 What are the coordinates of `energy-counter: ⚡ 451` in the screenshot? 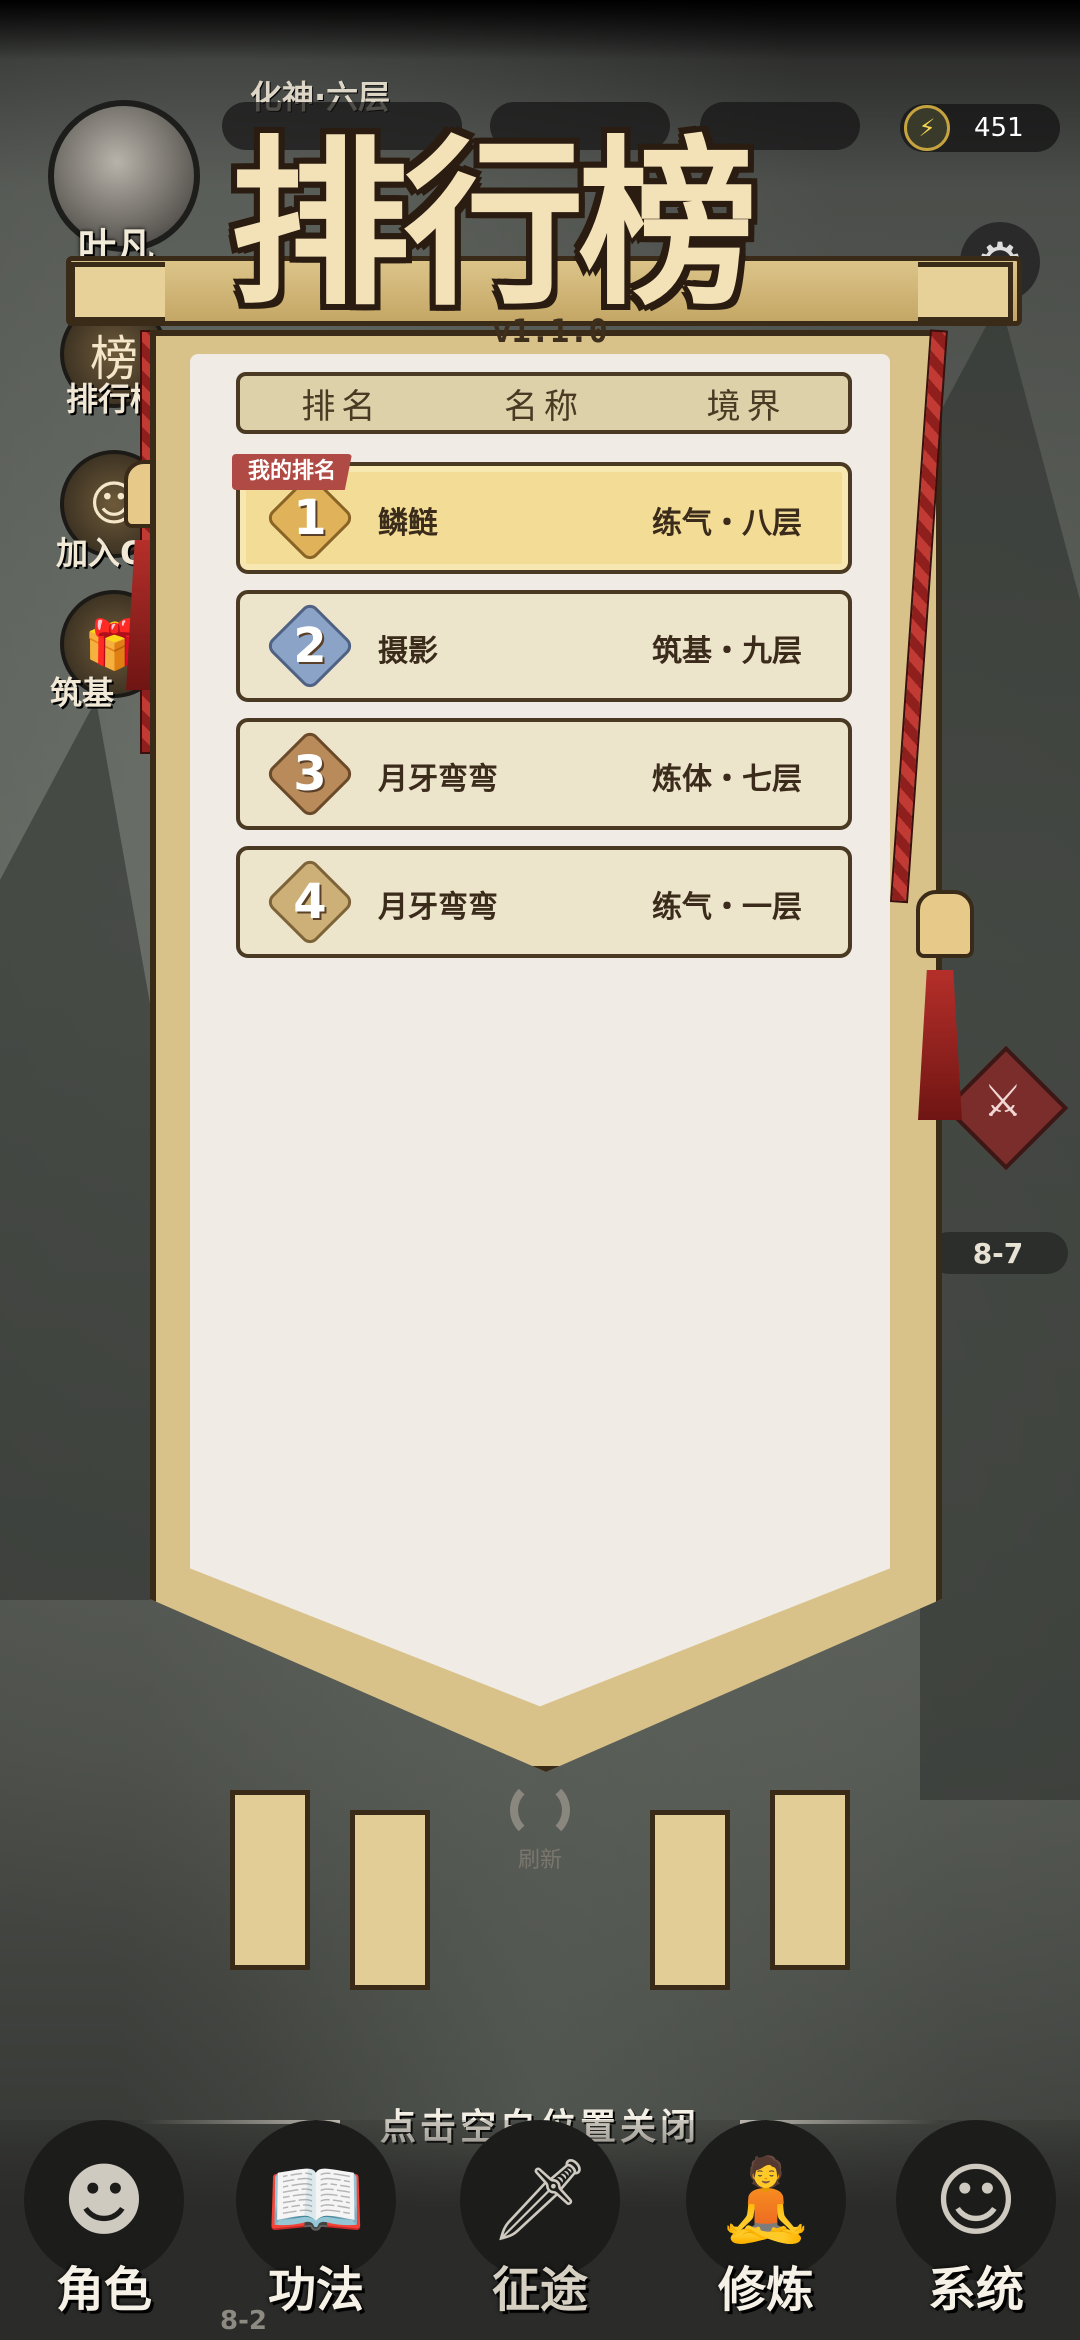 It's located at (980, 128).